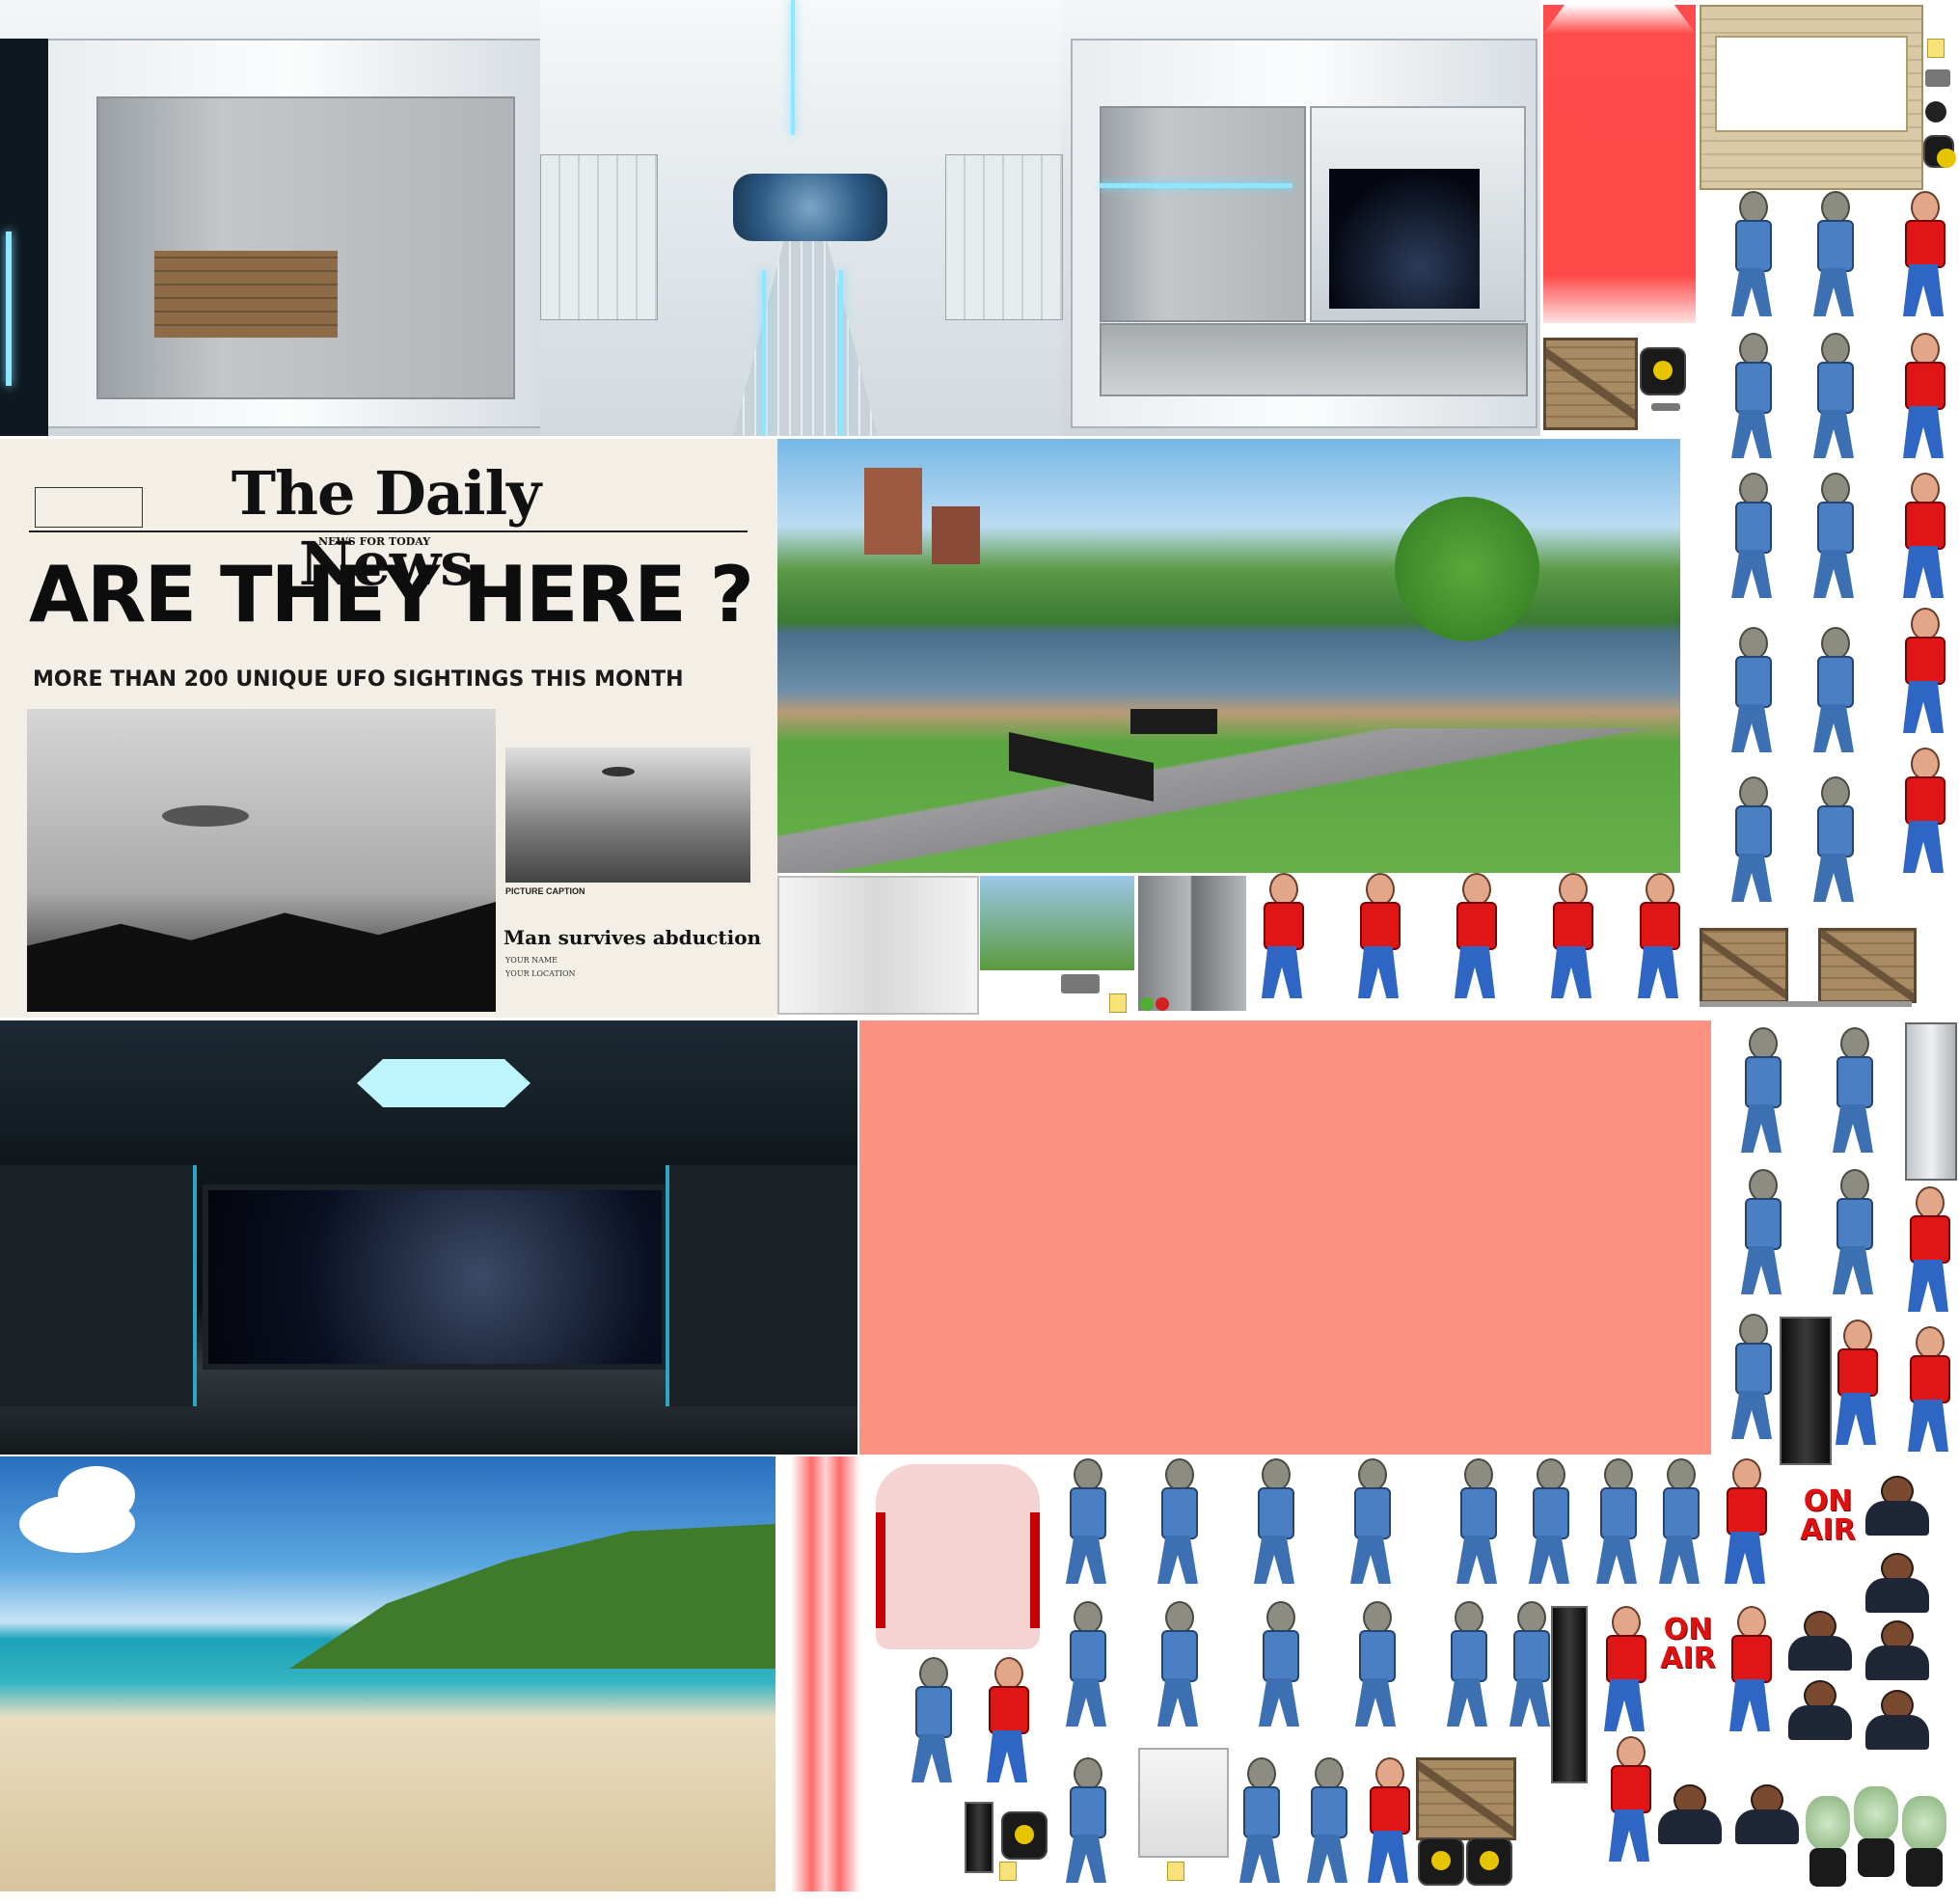 The height and width of the screenshot is (1904, 1959). What do you see at coordinates (388, 531) in the screenshot?
I see `masthead-rule` at bounding box center [388, 531].